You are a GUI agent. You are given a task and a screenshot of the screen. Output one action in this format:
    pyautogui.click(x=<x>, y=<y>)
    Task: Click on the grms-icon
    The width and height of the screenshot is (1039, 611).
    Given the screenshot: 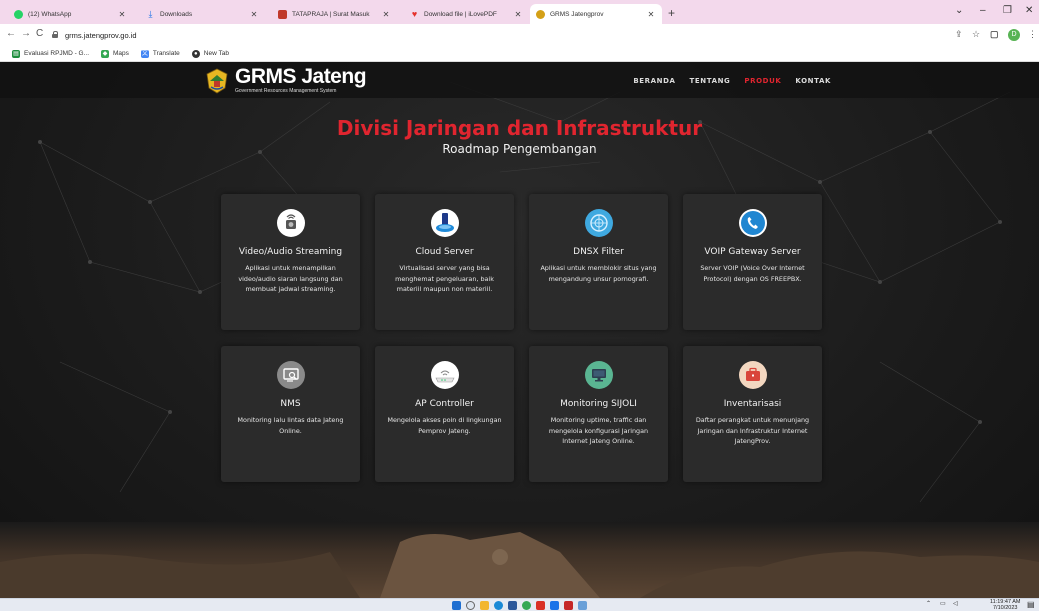 What is the action you would take?
    pyautogui.click(x=540, y=14)
    